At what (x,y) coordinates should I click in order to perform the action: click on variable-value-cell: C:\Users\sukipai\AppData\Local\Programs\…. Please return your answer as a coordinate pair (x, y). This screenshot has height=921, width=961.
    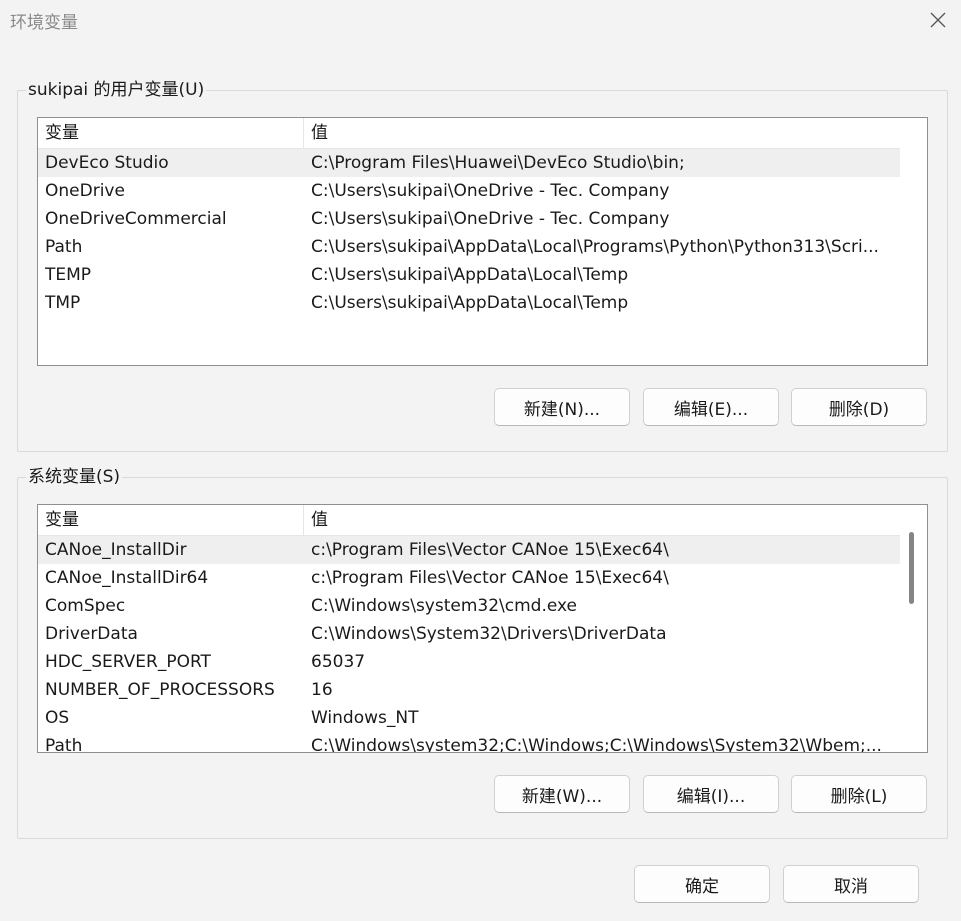
    Looking at the image, I should click on (595, 247).